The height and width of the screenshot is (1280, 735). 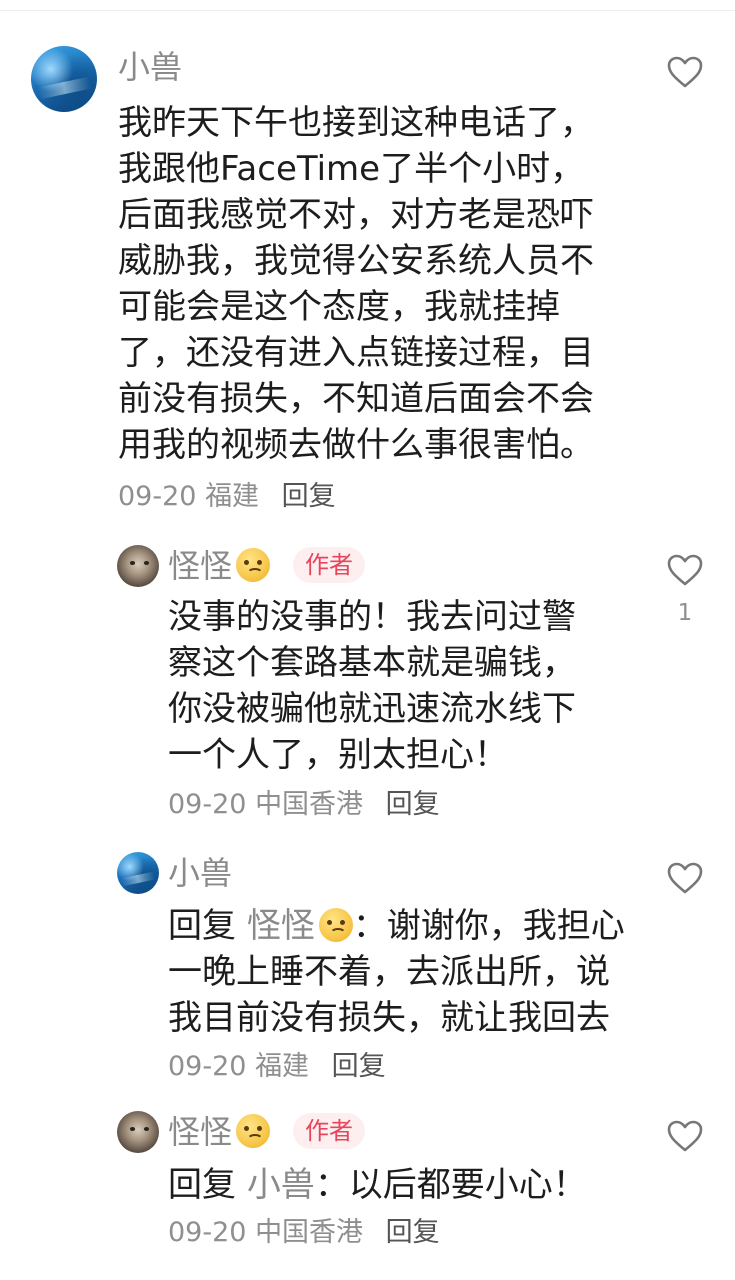 I want to click on reply-target-name: 怪怪, so click(x=280, y=926).